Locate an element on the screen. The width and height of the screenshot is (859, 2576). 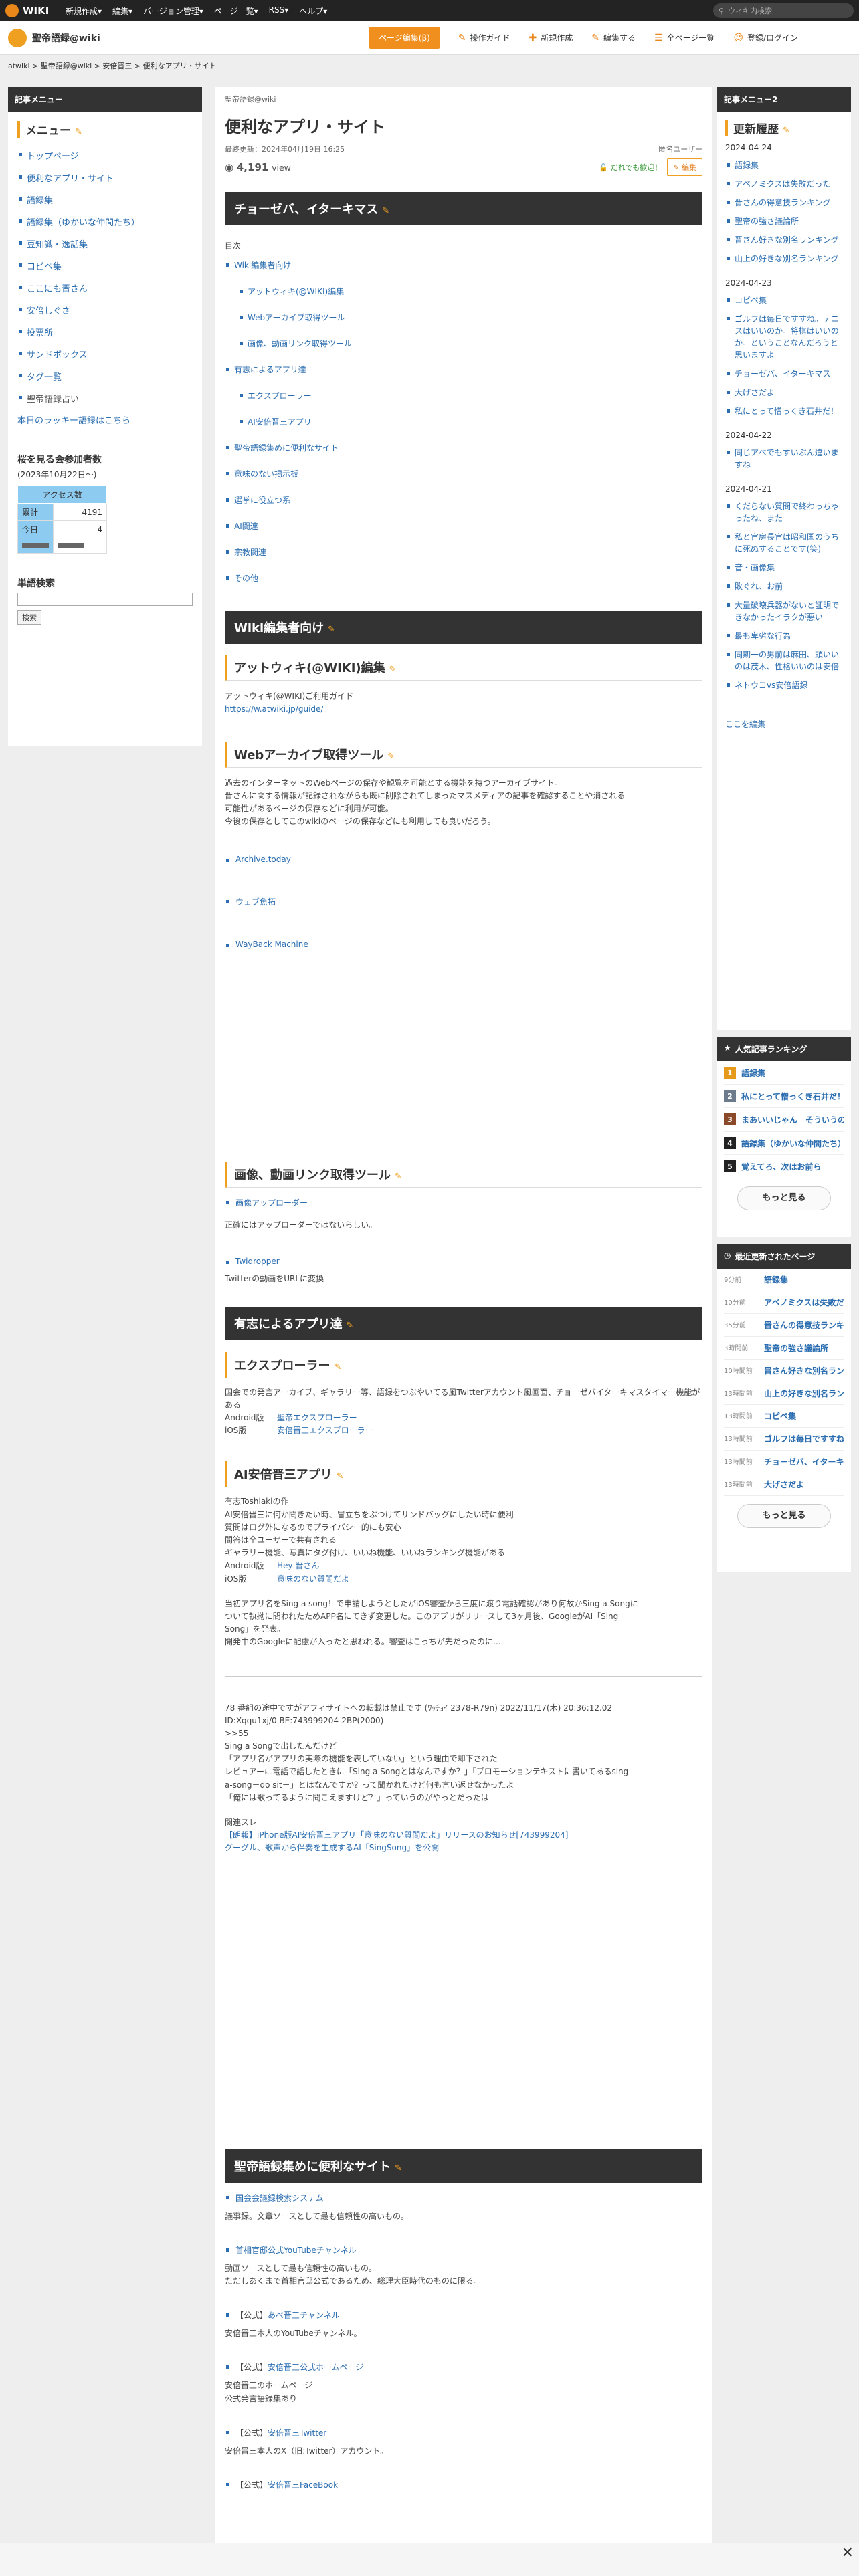
updates-more-button: もっと見る is located at coordinates (784, 1516).